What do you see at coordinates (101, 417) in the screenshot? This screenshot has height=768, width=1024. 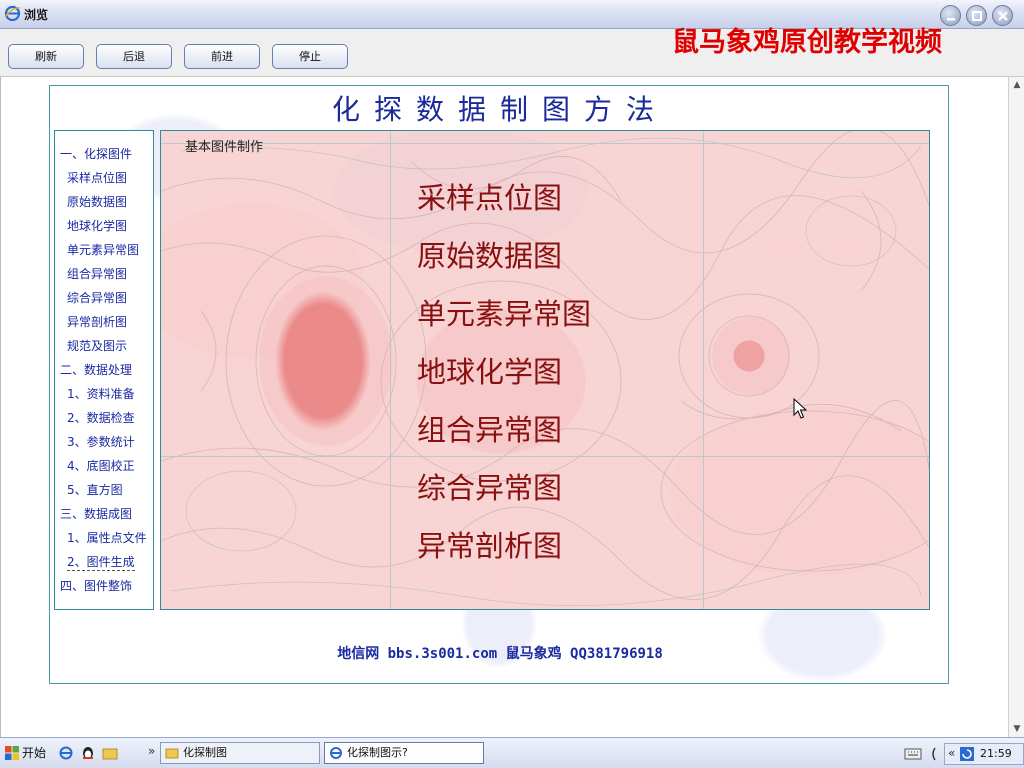 I see `sidebar-item-data-check: 2、数据检查` at bounding box center [101, 417].